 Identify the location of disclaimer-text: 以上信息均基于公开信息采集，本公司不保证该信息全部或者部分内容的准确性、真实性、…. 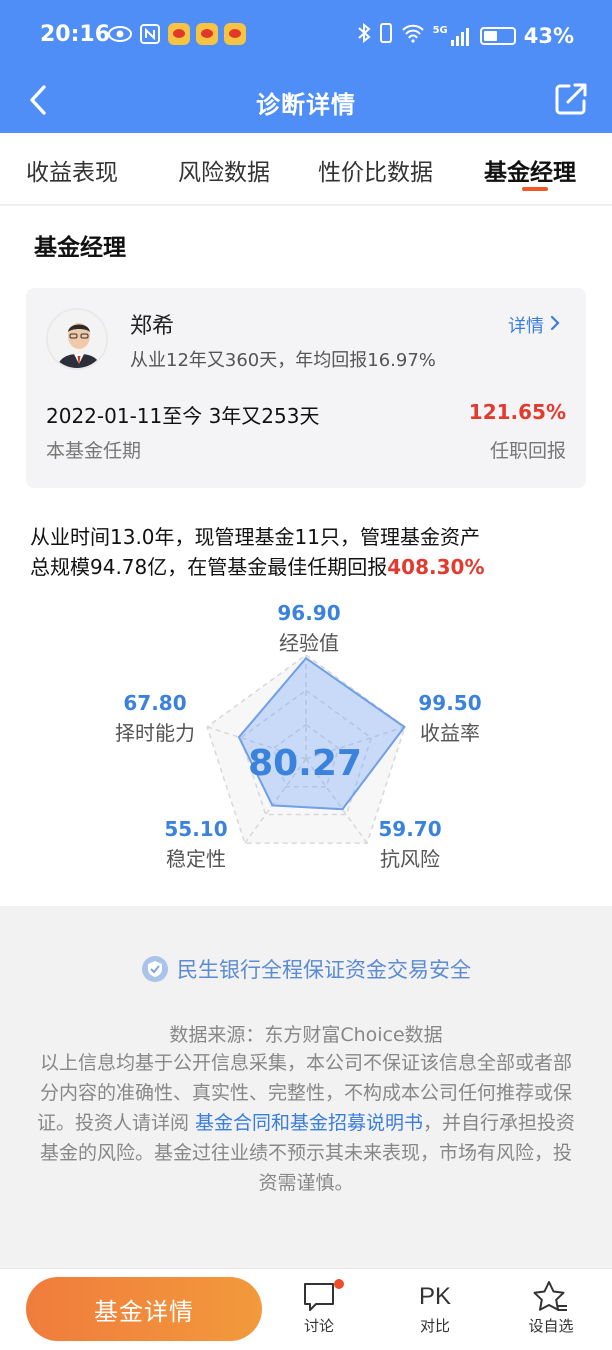
(306, 1123).